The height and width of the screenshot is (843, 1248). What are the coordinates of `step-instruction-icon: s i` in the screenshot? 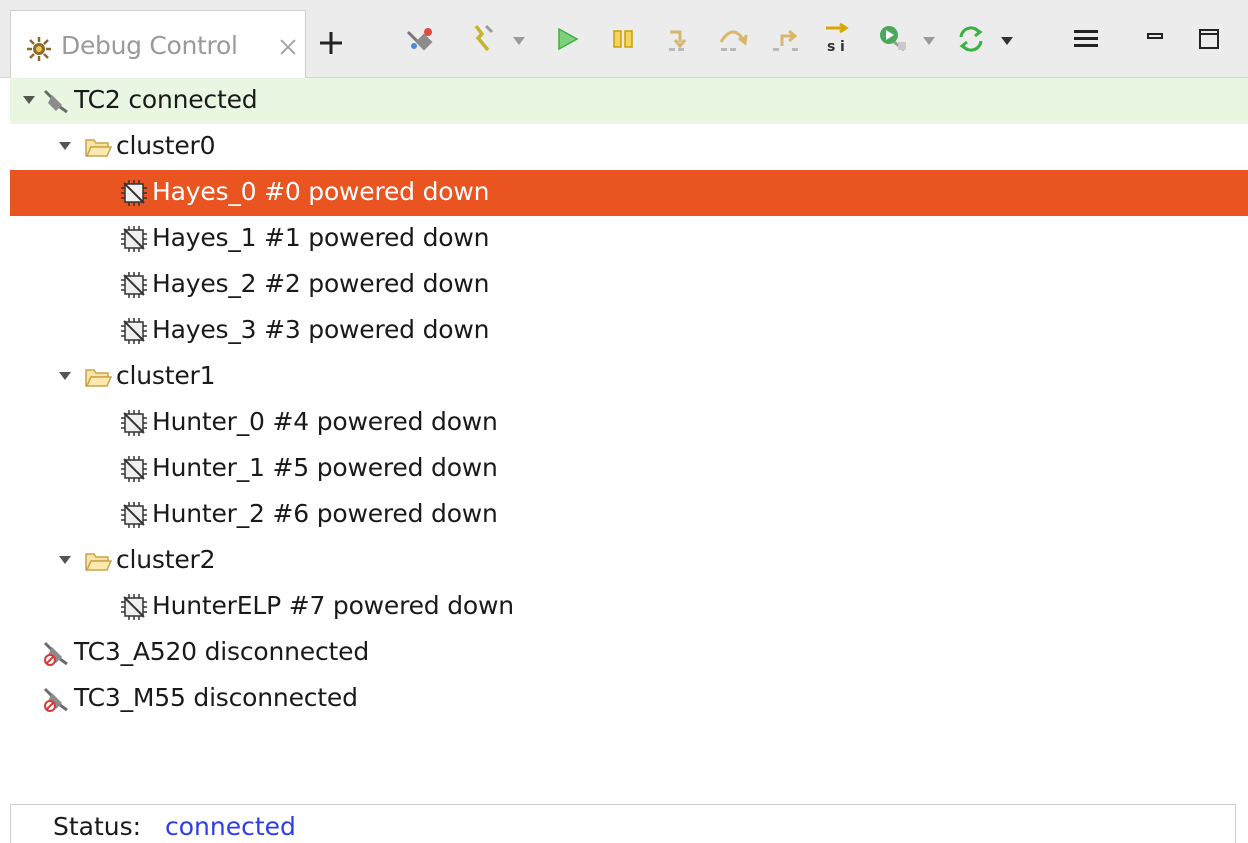 It's located at (837, 38).